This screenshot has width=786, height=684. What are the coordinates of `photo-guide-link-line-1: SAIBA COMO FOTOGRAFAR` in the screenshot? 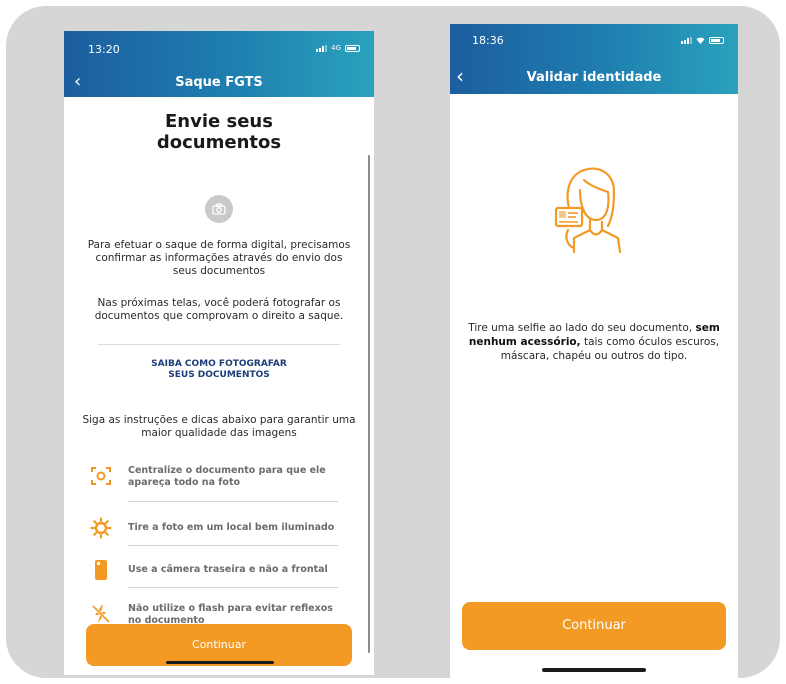 It's located at (219, 364).